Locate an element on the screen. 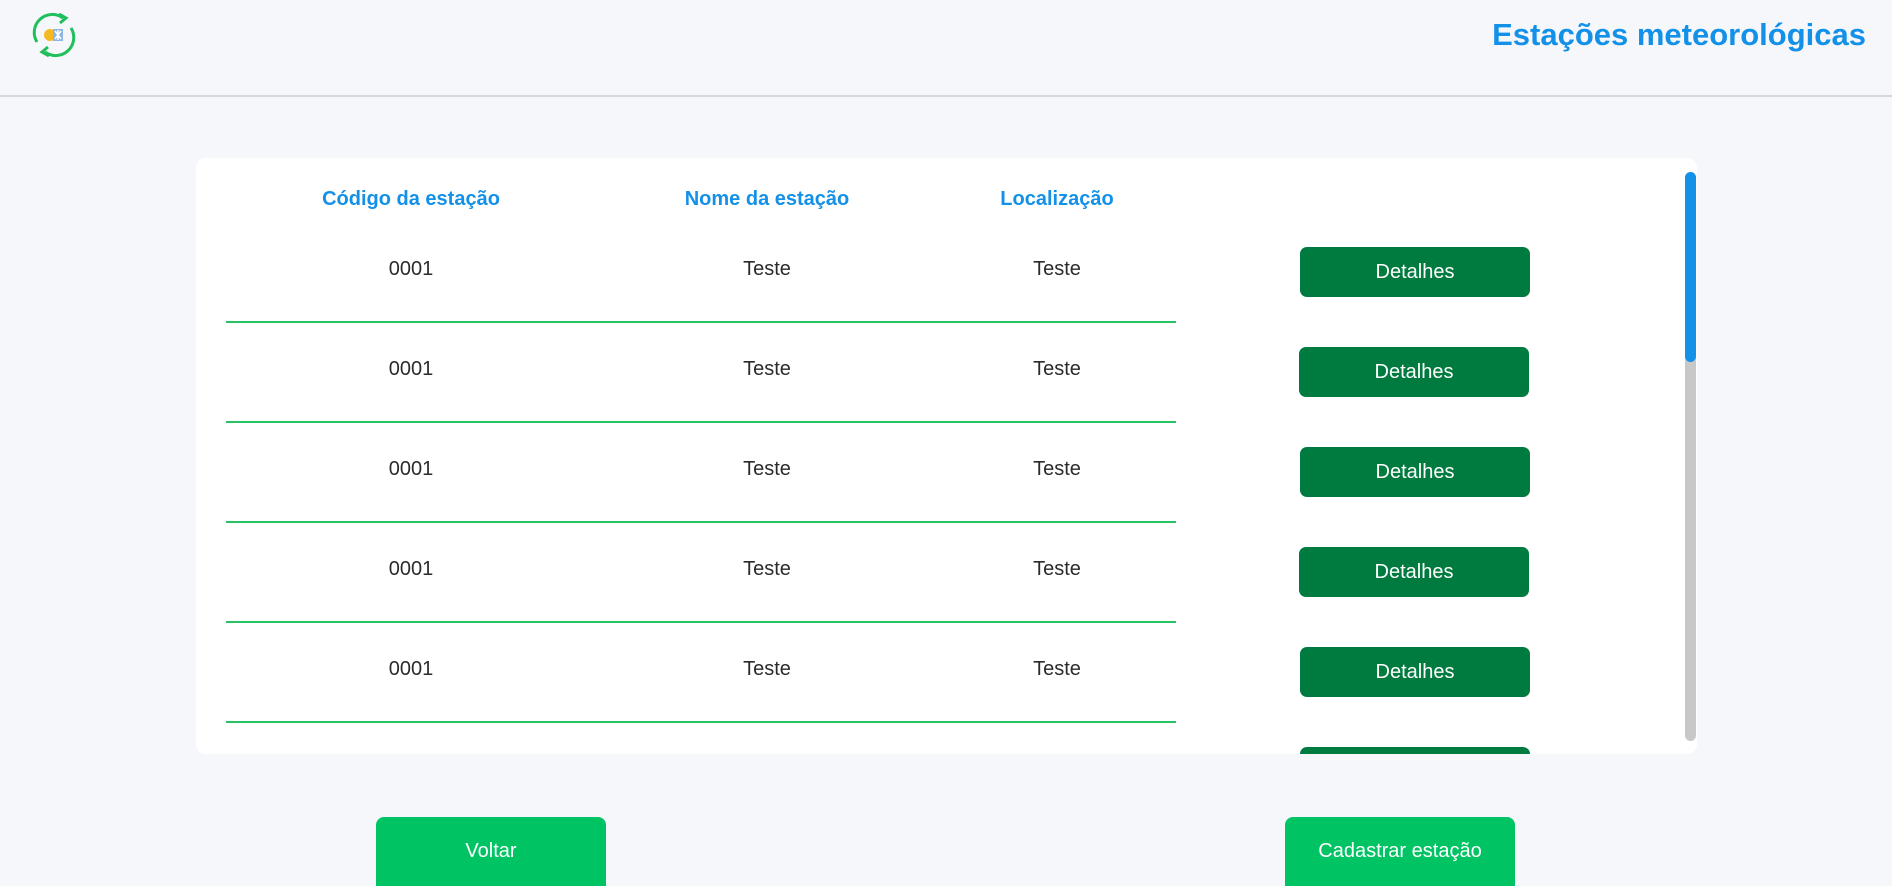 This screenshot has width=1892, height=886. weather-cycle-logo-icon is located at coordinates (54, 35).